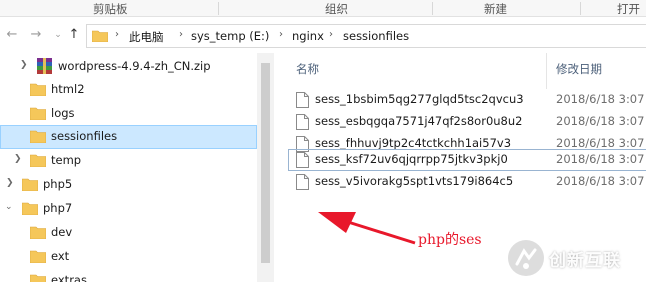 The image size is (646, 282). What do you see at coordinates (128, 185) in the screenshot?
I see `tree-item-php5: ❯ php5` at bounding box center [128, 185].